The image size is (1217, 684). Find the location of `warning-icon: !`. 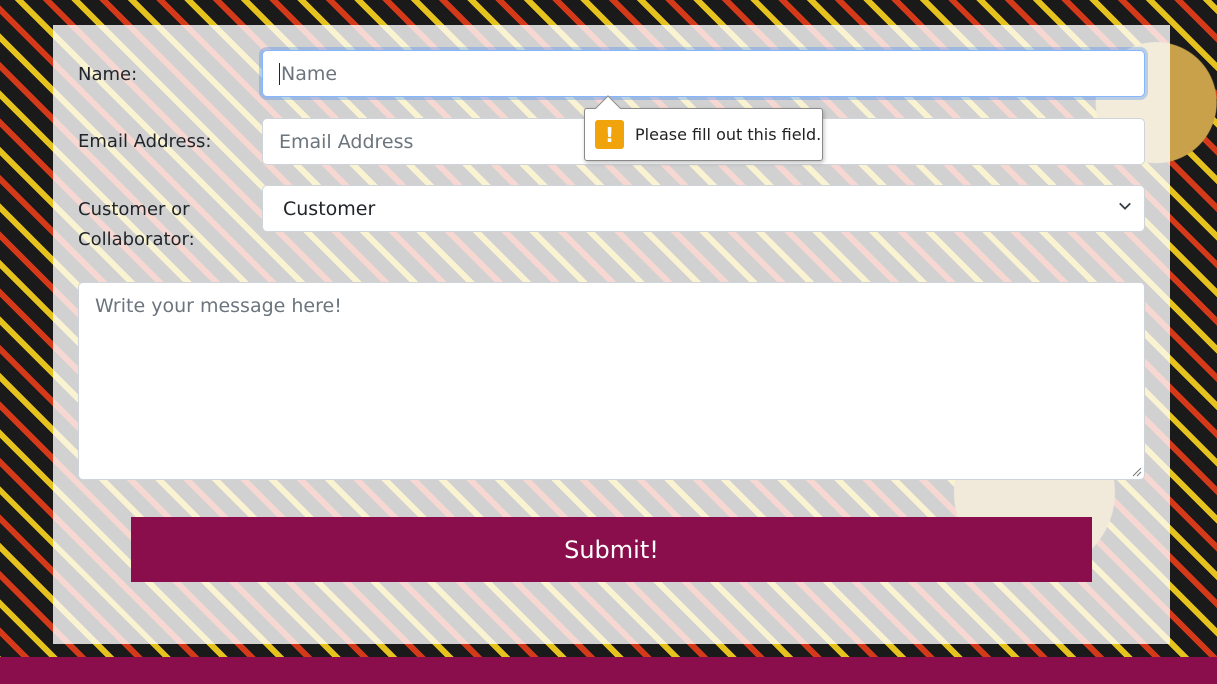

warning-icon: ! is located at coordinates (609, 134).